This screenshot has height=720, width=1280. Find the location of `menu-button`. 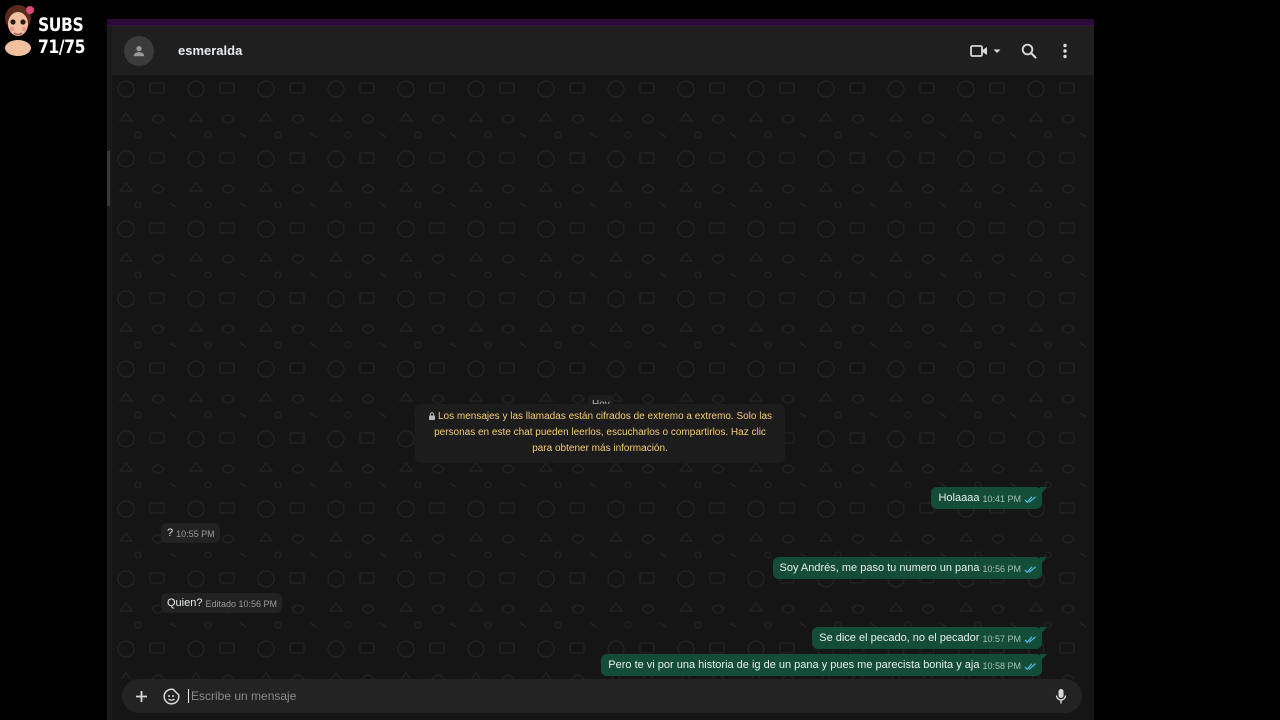

menu-button is located at coordinates (1065, 51).